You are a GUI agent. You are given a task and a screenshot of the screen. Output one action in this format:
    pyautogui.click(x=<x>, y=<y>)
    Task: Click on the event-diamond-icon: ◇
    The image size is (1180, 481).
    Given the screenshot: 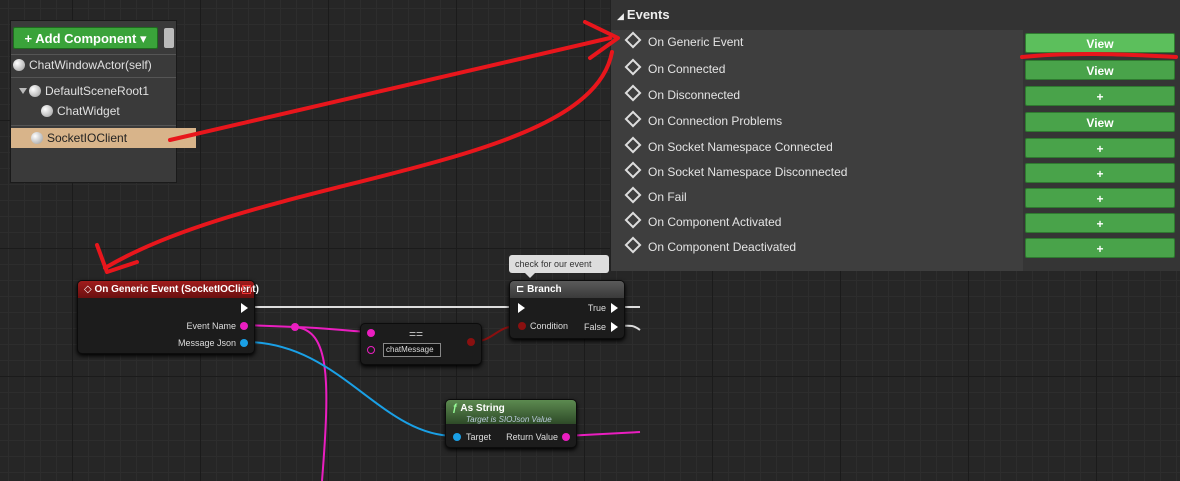 What is the action you would take?
    pyautogui.click(x=89, y=289)
    